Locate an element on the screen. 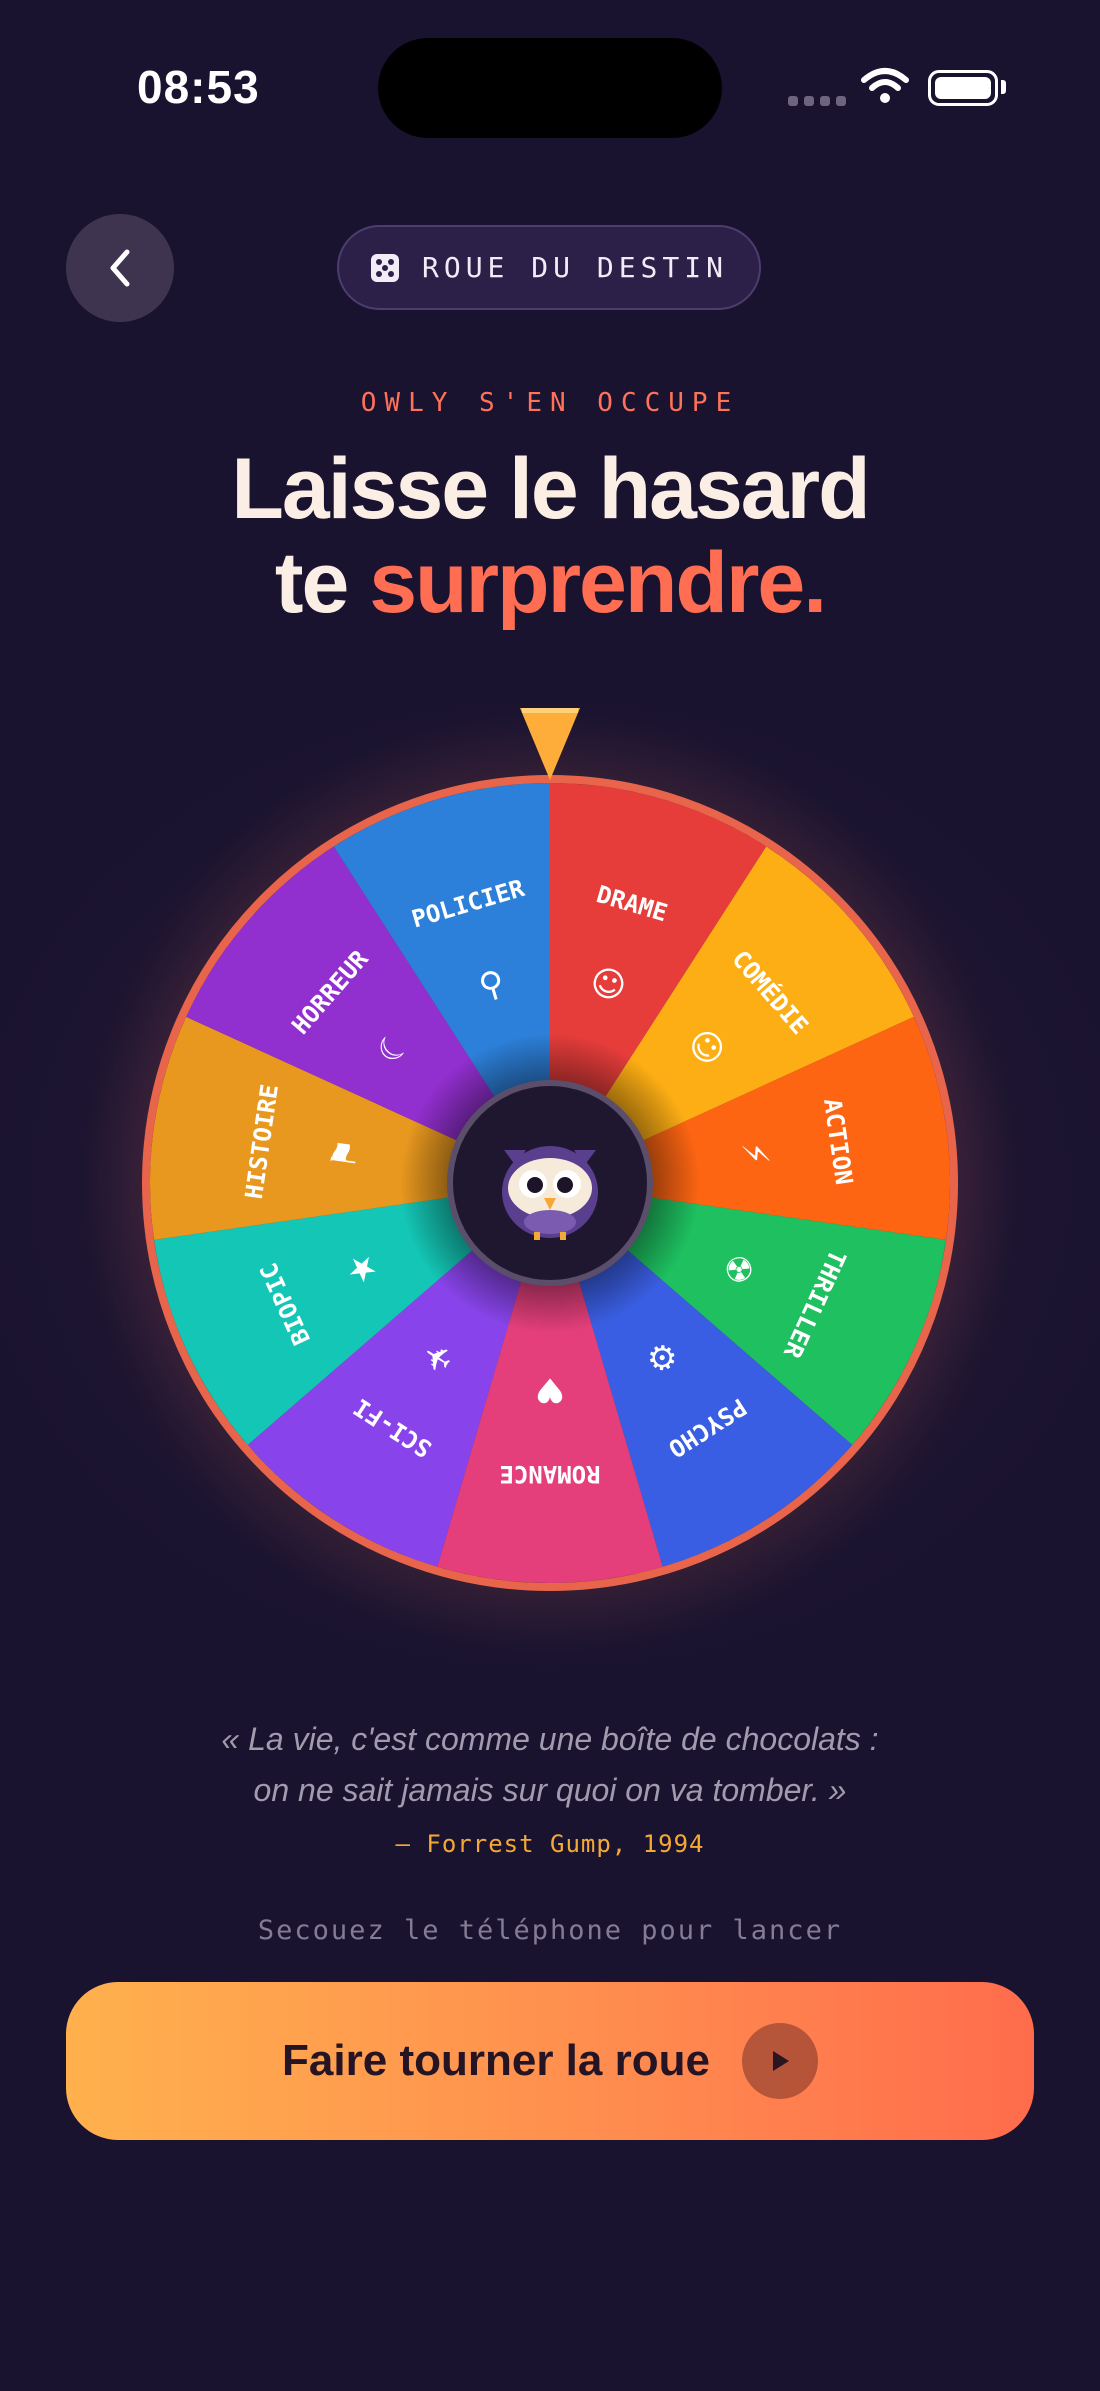  scroll-map-icon: ⚑ is located at coordinates (346, 1154).